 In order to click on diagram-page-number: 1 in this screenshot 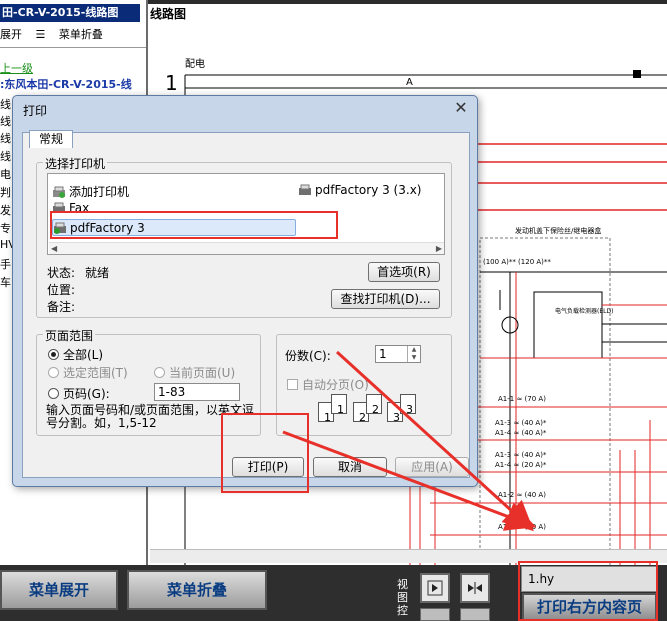, I will do `click(171, 83)`.